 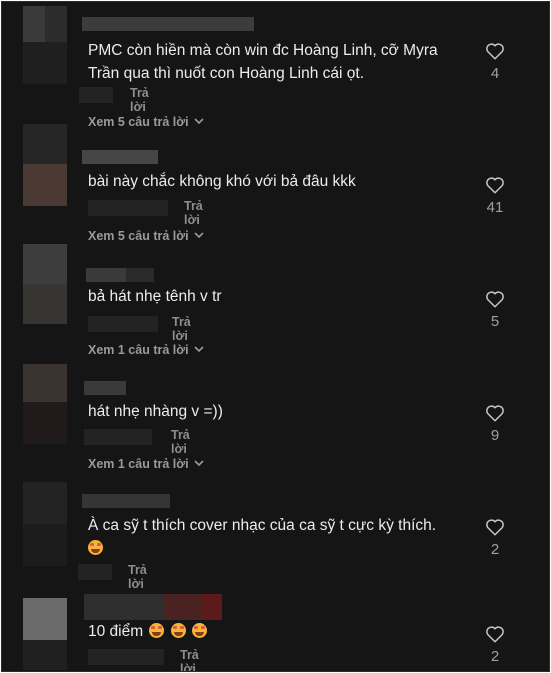 What do you see at coordinates (495, 196) in the screenshot?
I see `like-button: 41` at bounding box center [495, 196].